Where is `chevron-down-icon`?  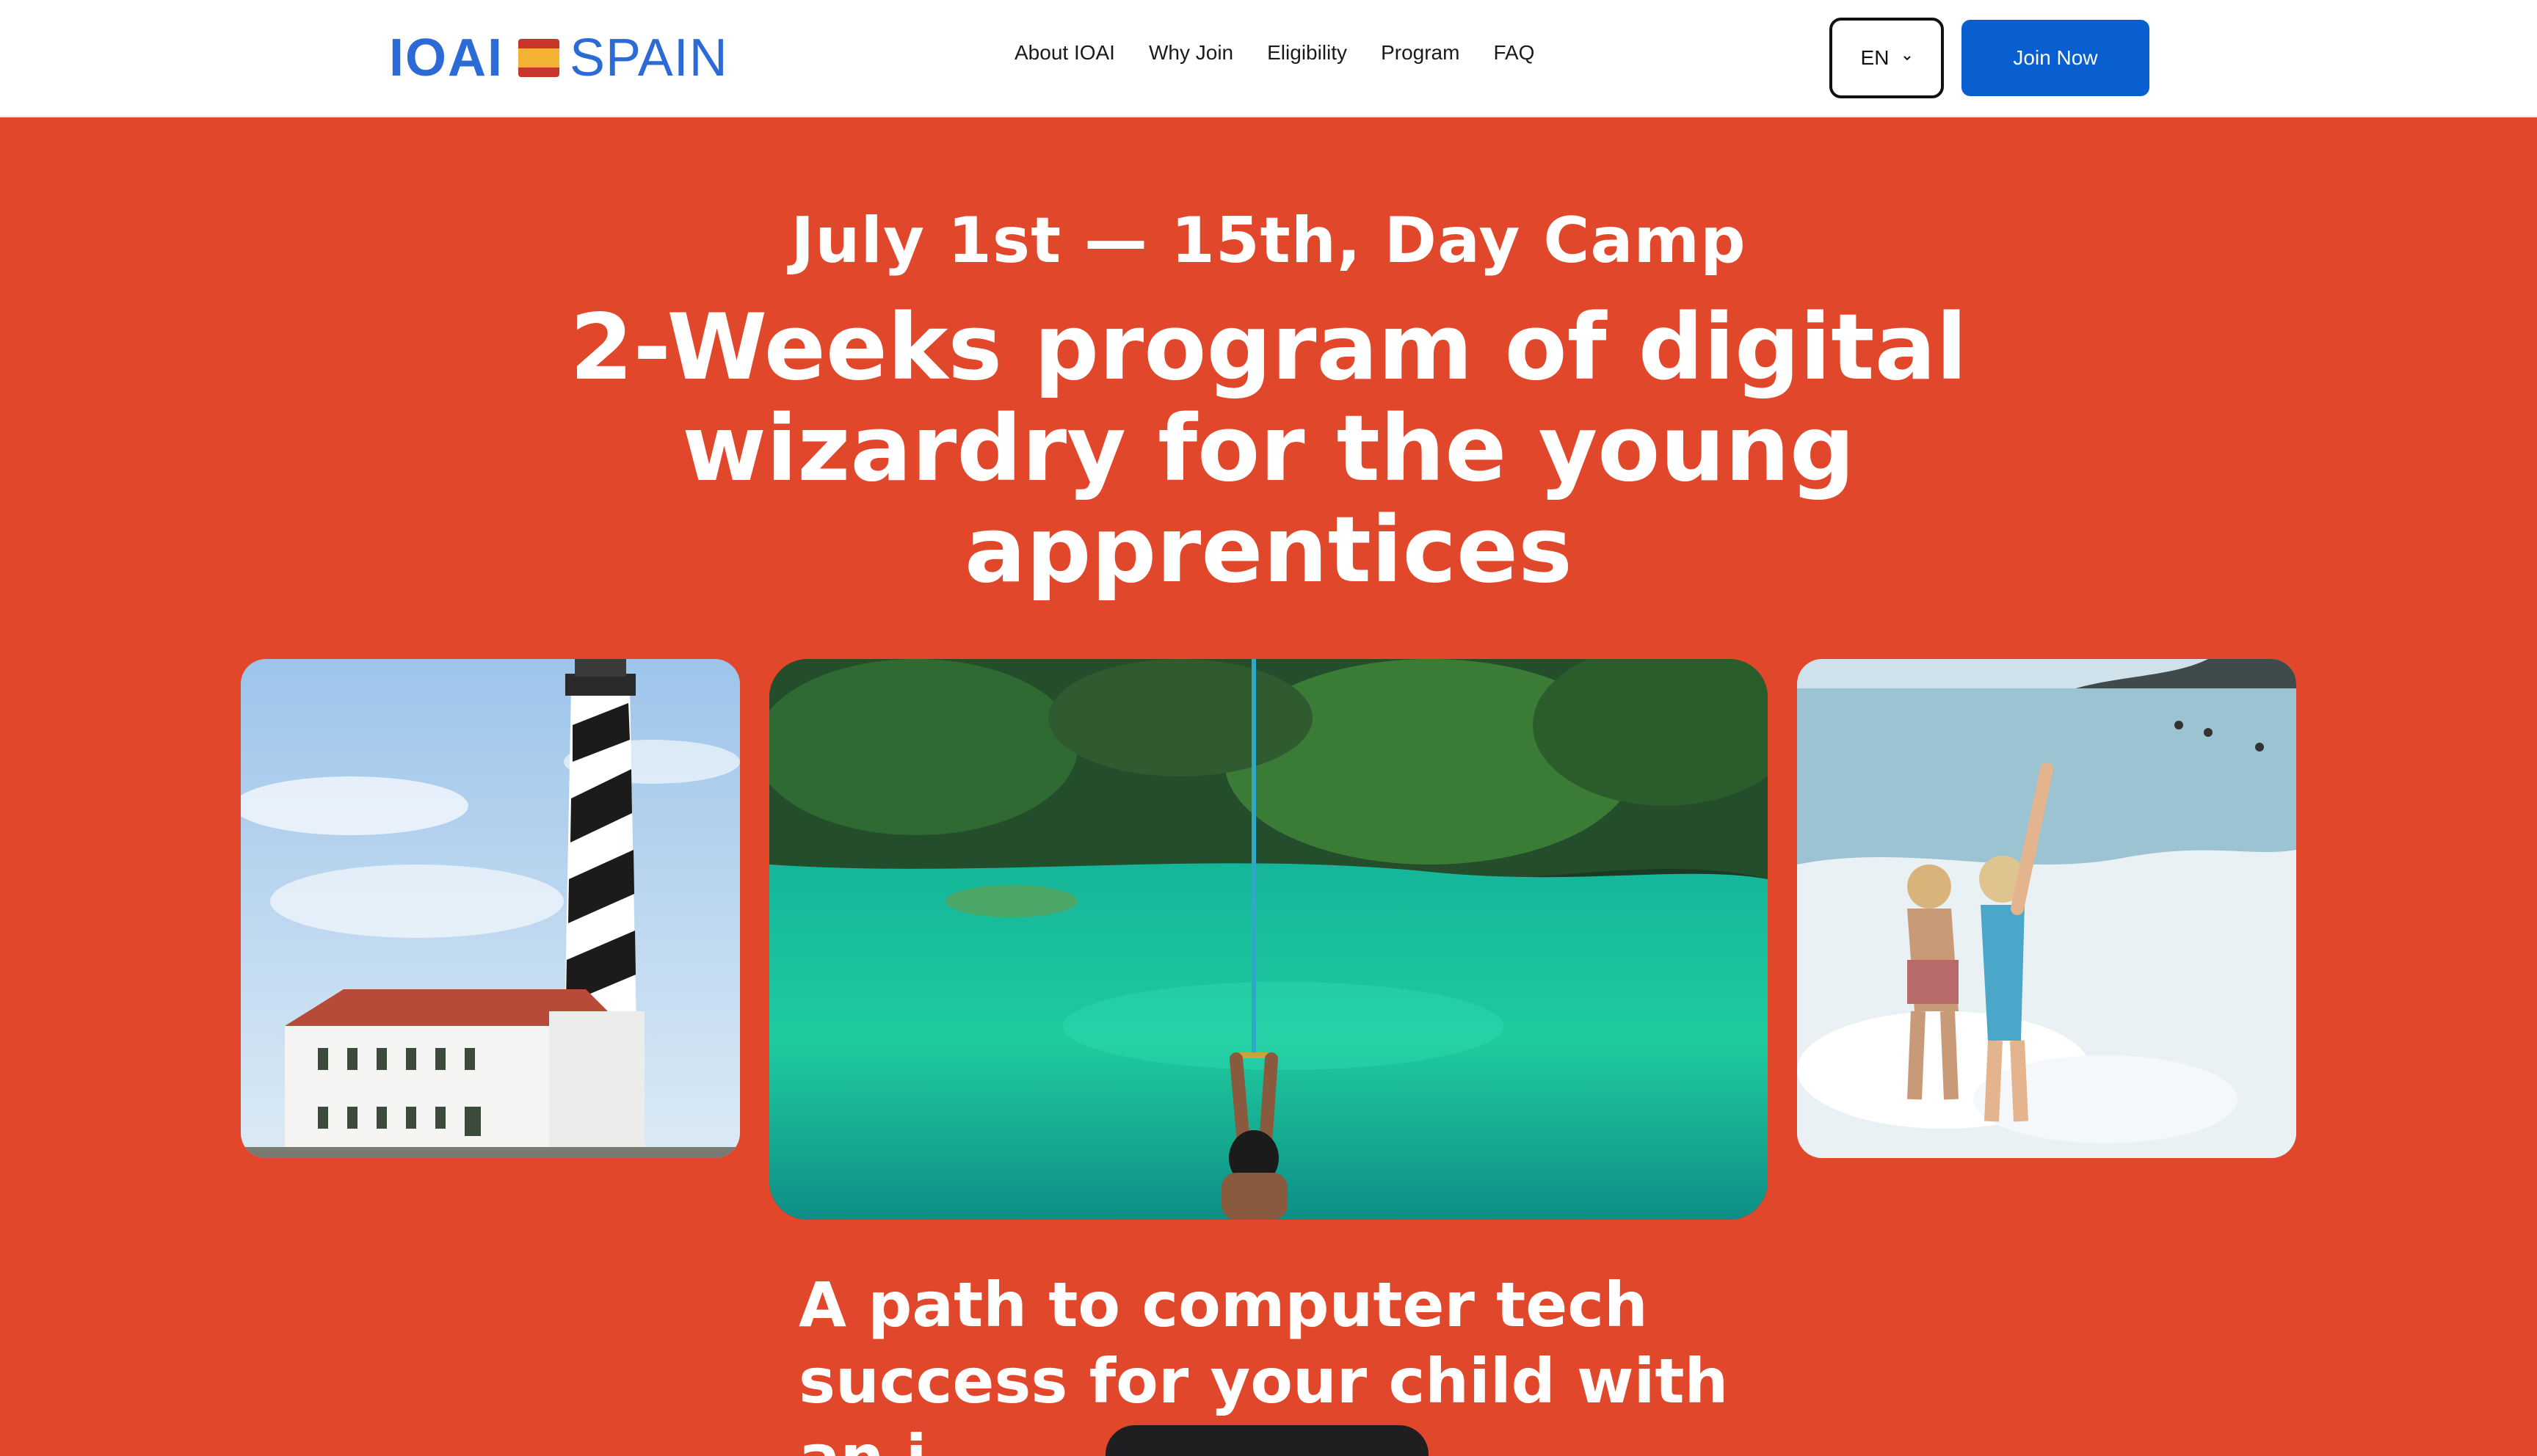
chevron-down-icon is located at coordinates (1907, 59).